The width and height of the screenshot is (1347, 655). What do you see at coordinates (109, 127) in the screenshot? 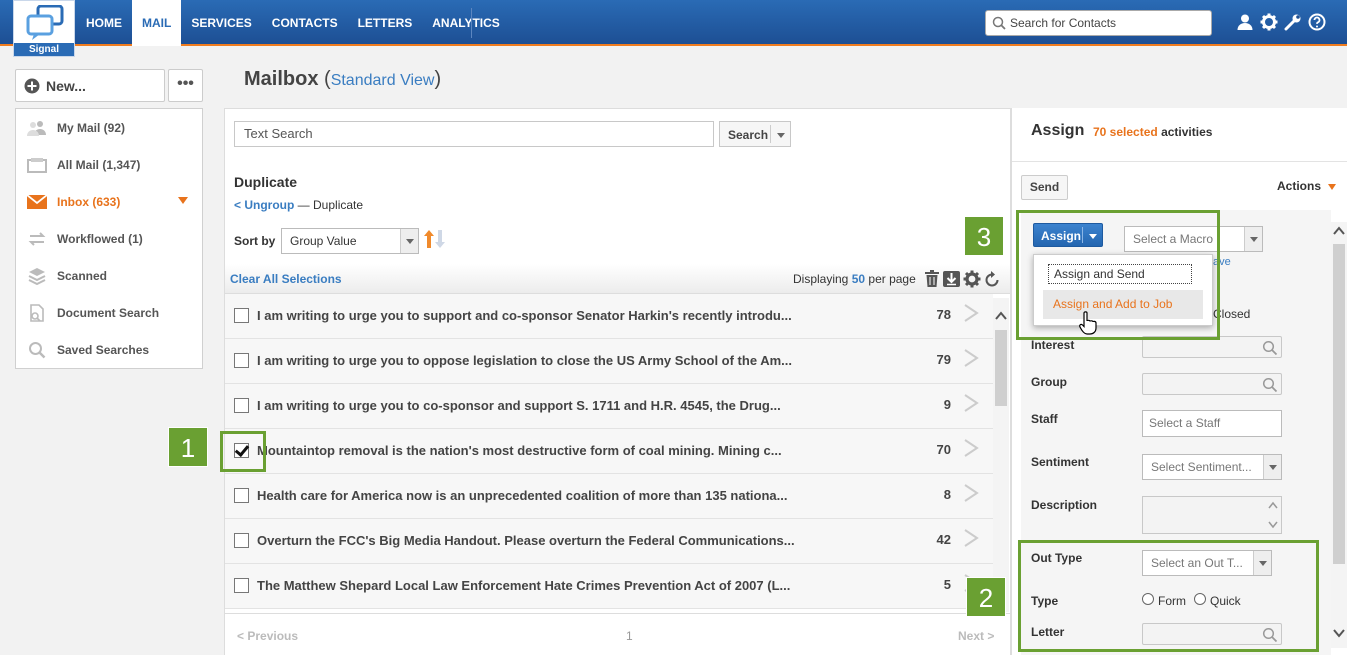
I see `sidebar-item-my-mail: My Mail (92)` at bounding box center [109, 127].